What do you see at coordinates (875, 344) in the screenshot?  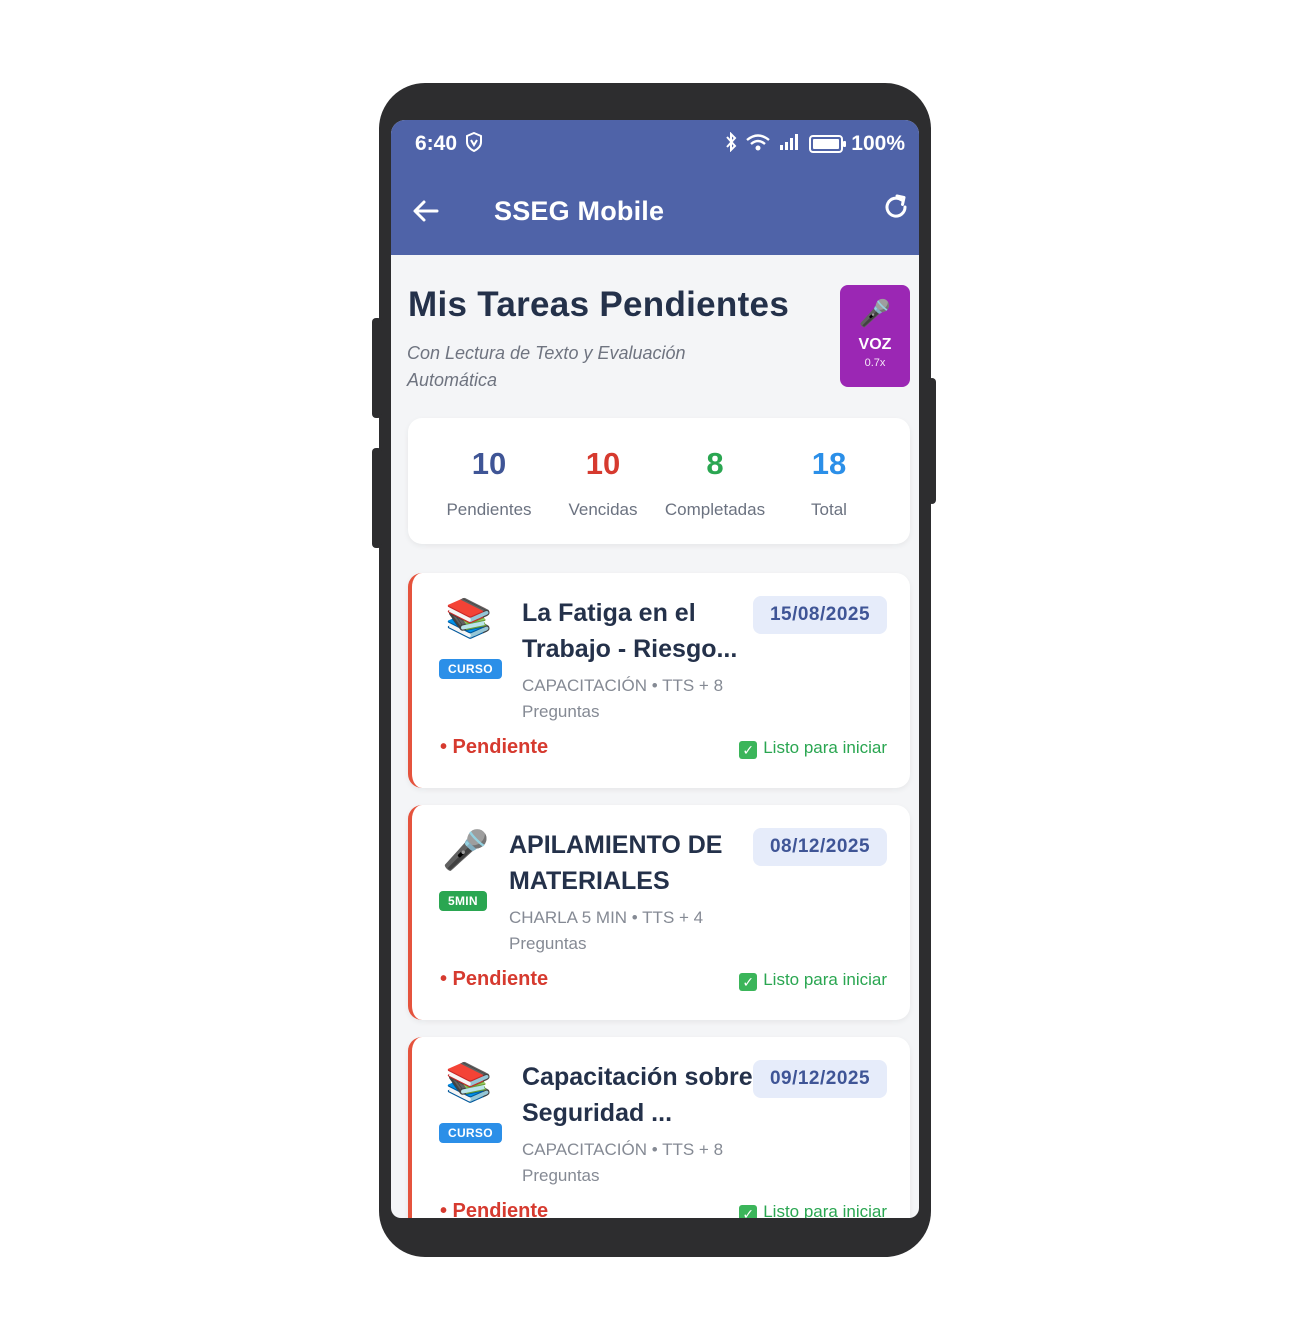 I see `voice-label: VOZ` at bounding box center [875, 344].